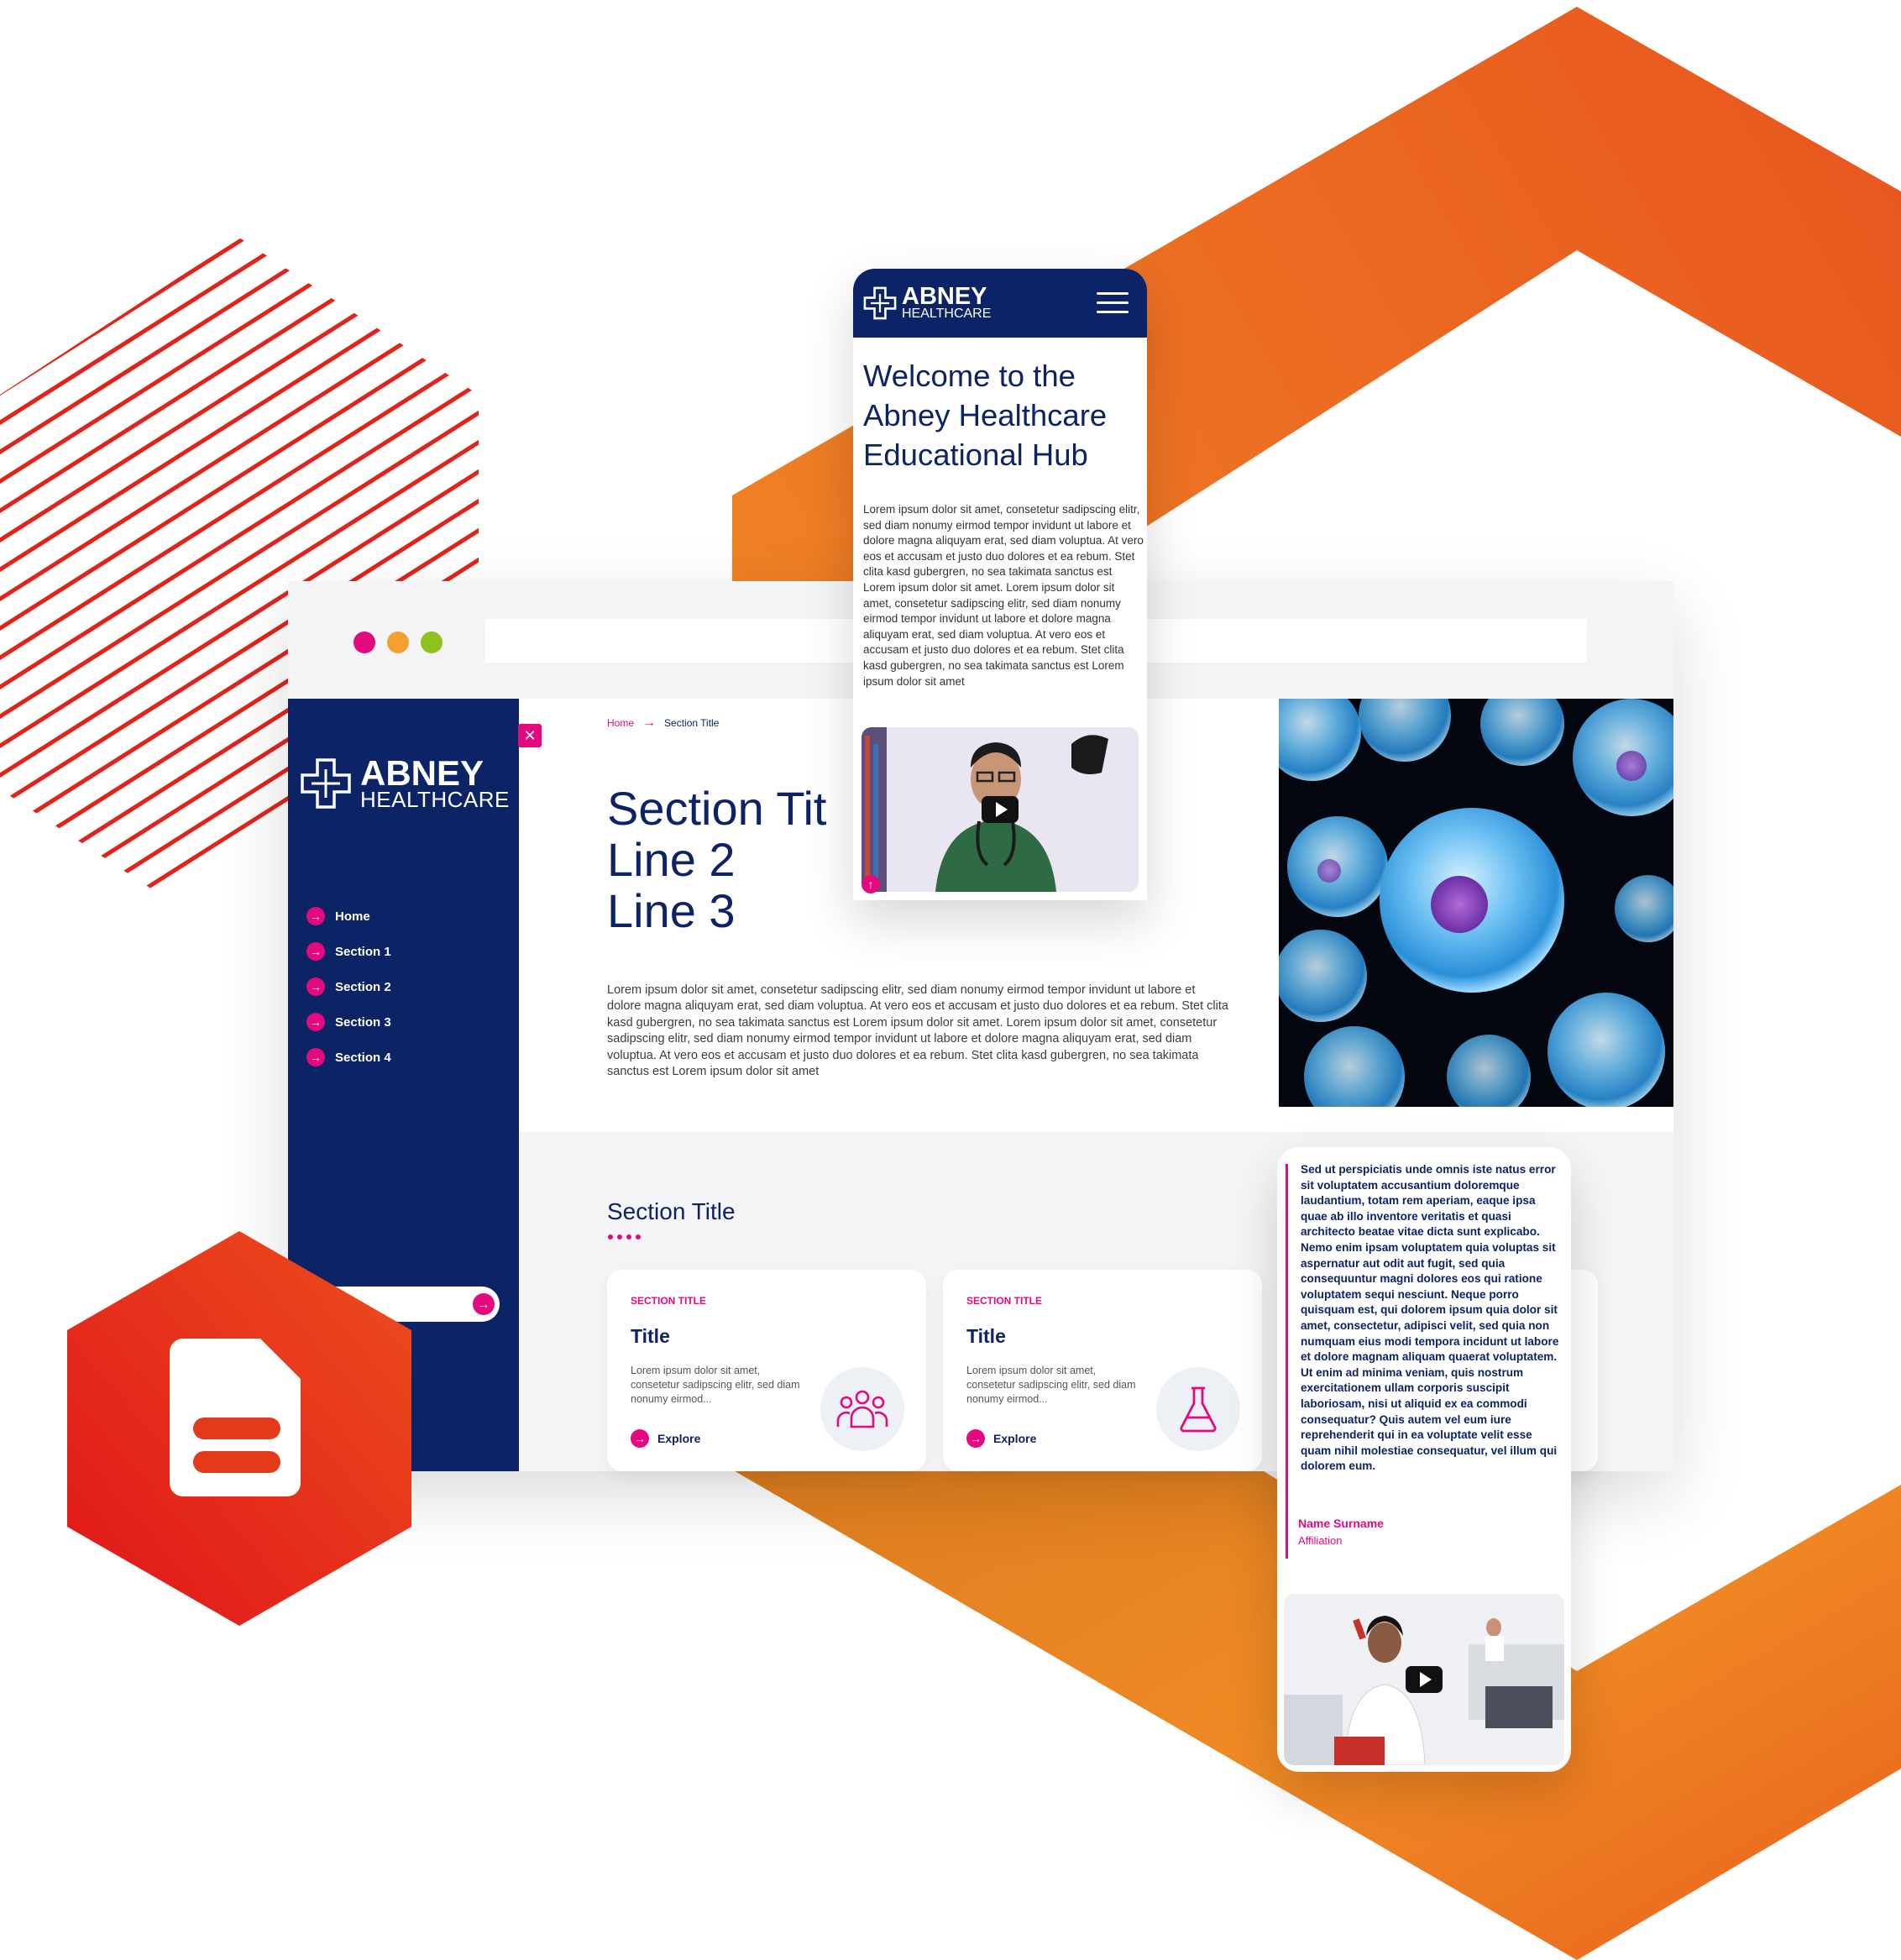 This screenshot has width=1901, height=1960. What do you see at coordinates (435, 799) in the screenshot?
I see `brand-subtitle: HEALTHCARE` at bounding box center [435, 799].